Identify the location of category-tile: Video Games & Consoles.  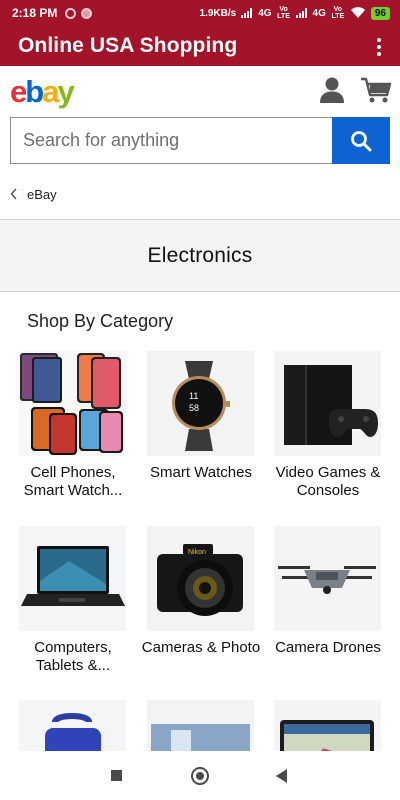
(329, 425).